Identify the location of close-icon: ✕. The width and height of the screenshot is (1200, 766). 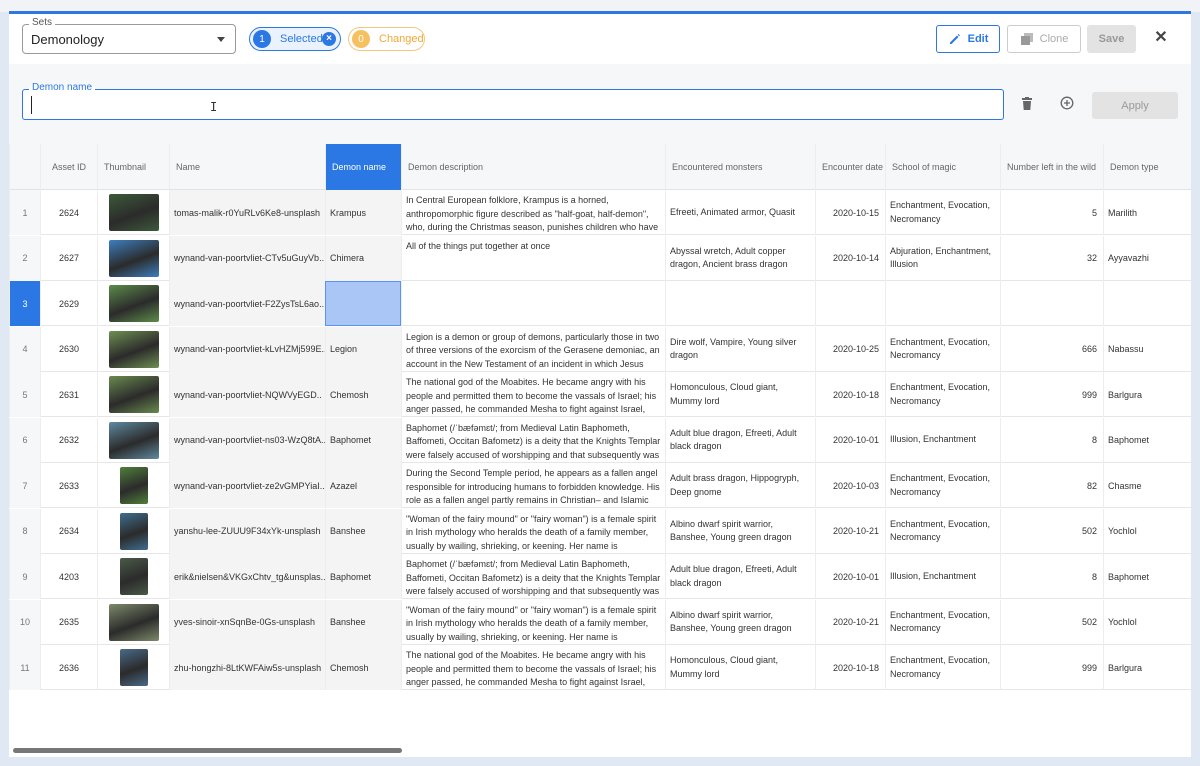
(1161, 38).